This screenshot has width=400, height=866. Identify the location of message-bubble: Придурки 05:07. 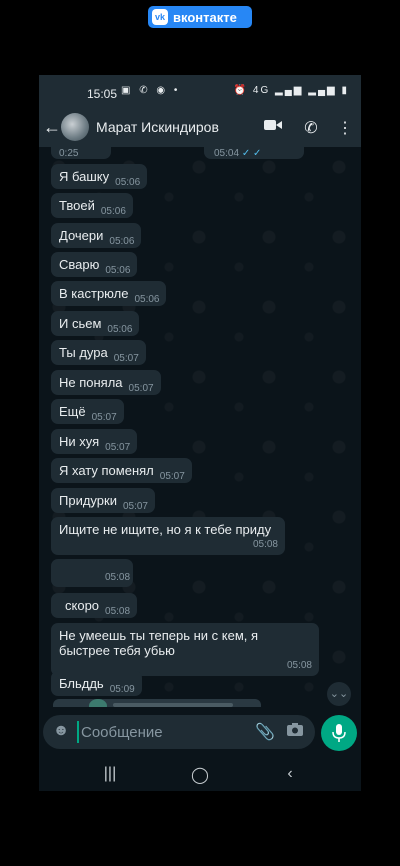
(103, 500).